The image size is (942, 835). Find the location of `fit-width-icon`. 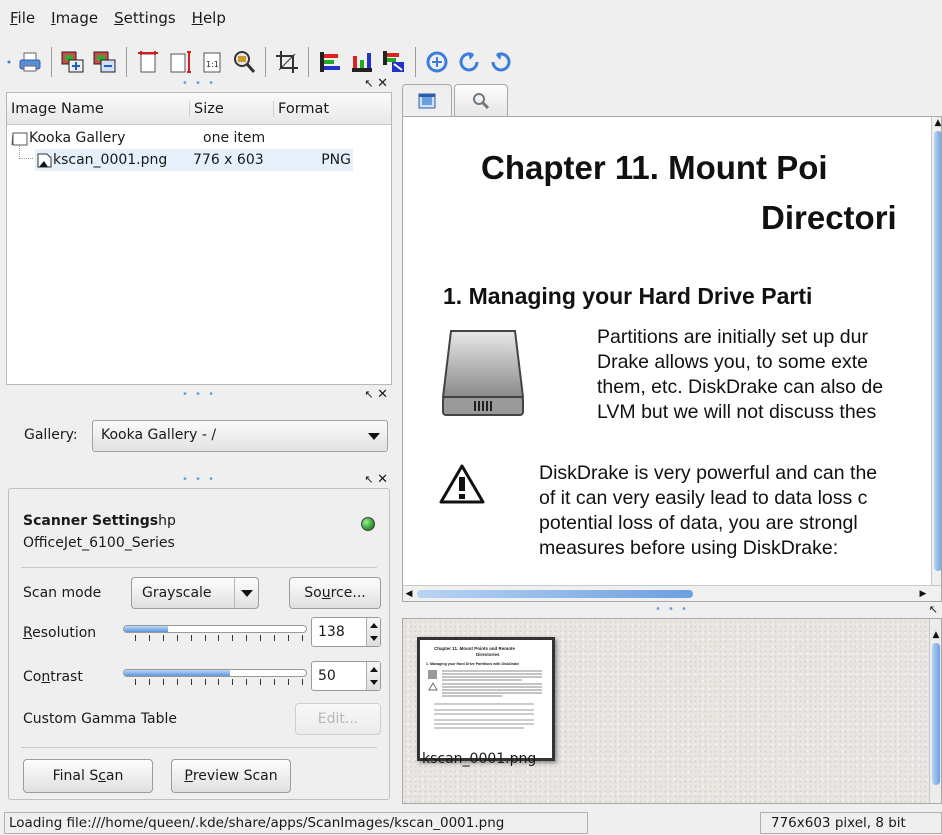

fit-width-icon is located at coordinates (148, 62).